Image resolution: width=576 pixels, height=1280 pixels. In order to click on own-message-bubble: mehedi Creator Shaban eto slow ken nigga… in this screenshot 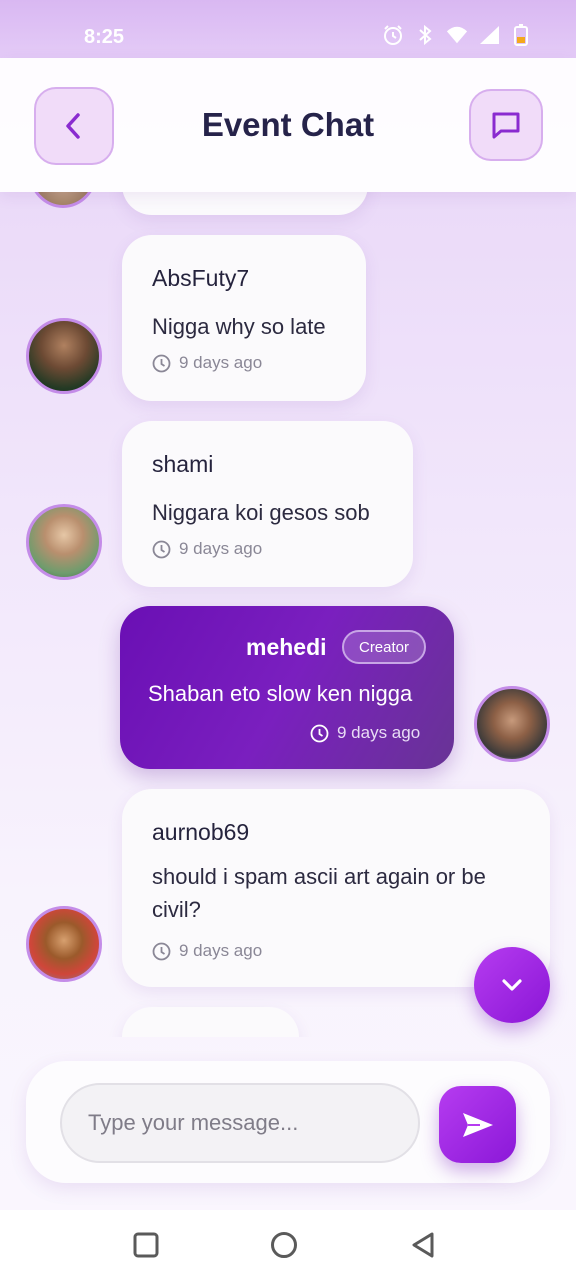, I will do `click(287, 687)`.